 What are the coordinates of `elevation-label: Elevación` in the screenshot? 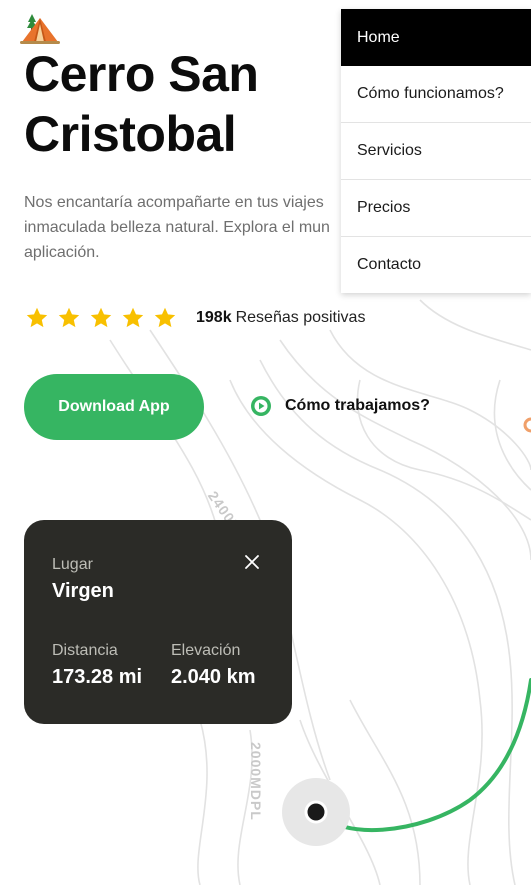 It's located at (206, 650).